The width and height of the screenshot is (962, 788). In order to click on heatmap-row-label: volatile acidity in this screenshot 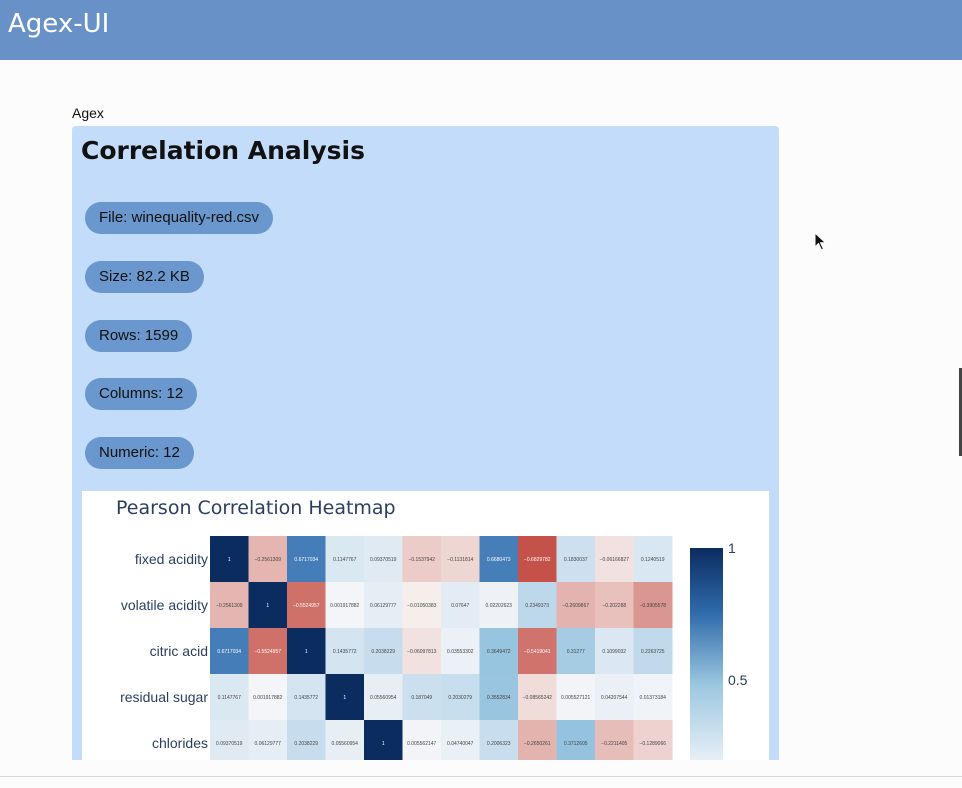, I will do `click(164, 605)`.